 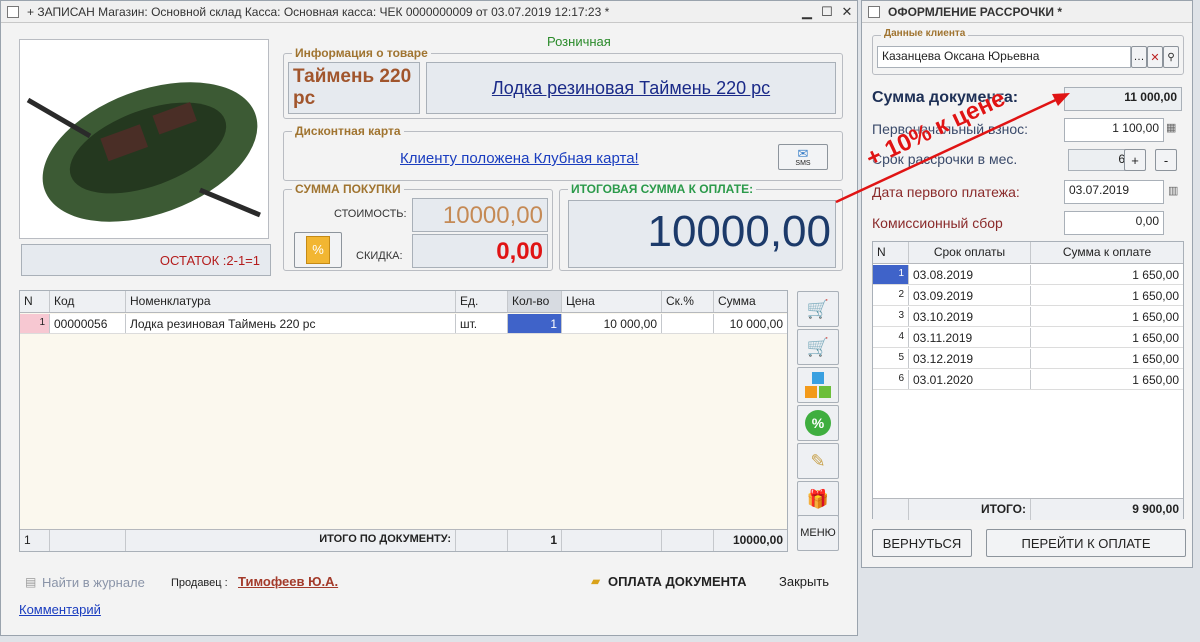 I want to click on first-payment-field: 1 100,00, so click(x=1114, y=130).